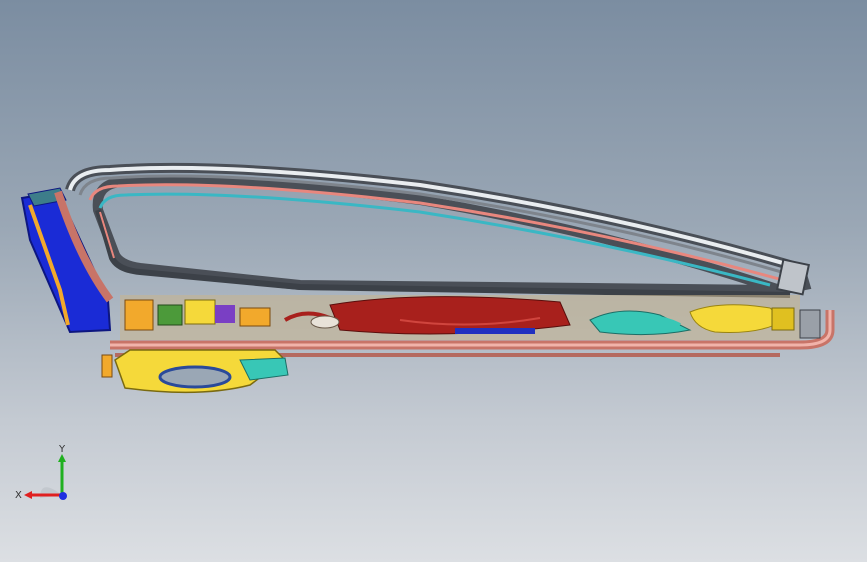  What do you see at coordinates (41, 472) in the screenshot?
I see `coordinate-triad: Y X` at bounding box center [41, 472].